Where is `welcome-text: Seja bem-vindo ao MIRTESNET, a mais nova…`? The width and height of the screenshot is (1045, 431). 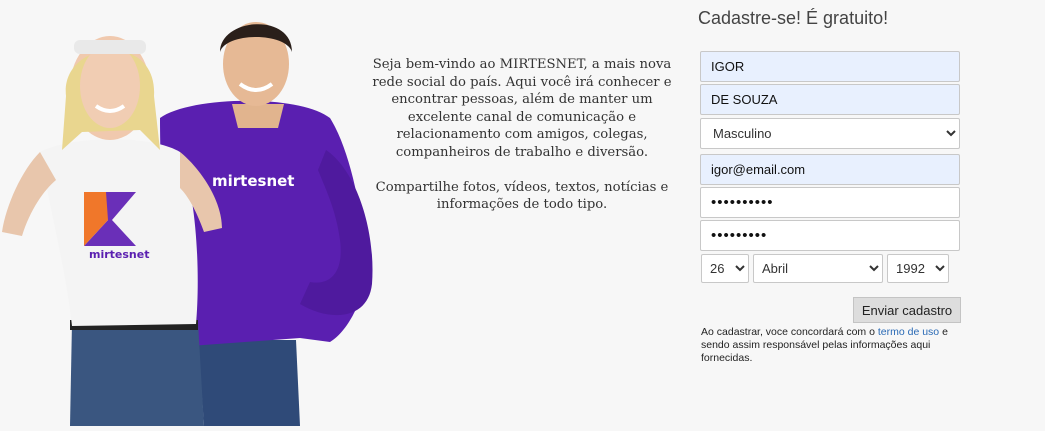 welcome-text: Seja bem-vindo ao MIRTESNET, a mais nova… is located at coordinates (522, 143).